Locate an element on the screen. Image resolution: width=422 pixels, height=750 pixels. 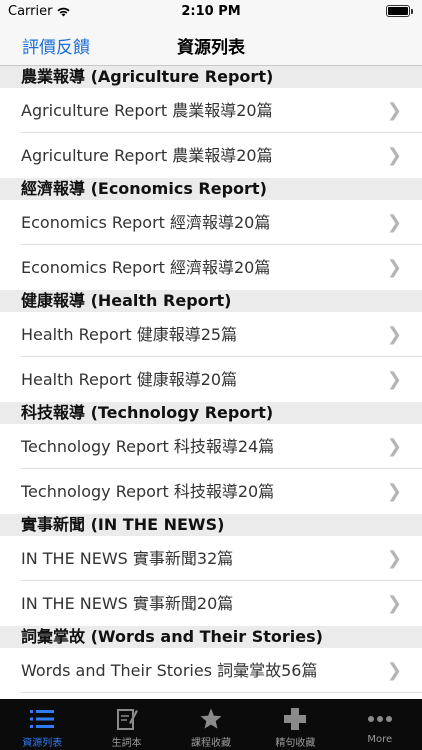
tab-bar: 資源列表 生詞本 課程收藏 精句收藏 More is located at coordinates (211, 724).